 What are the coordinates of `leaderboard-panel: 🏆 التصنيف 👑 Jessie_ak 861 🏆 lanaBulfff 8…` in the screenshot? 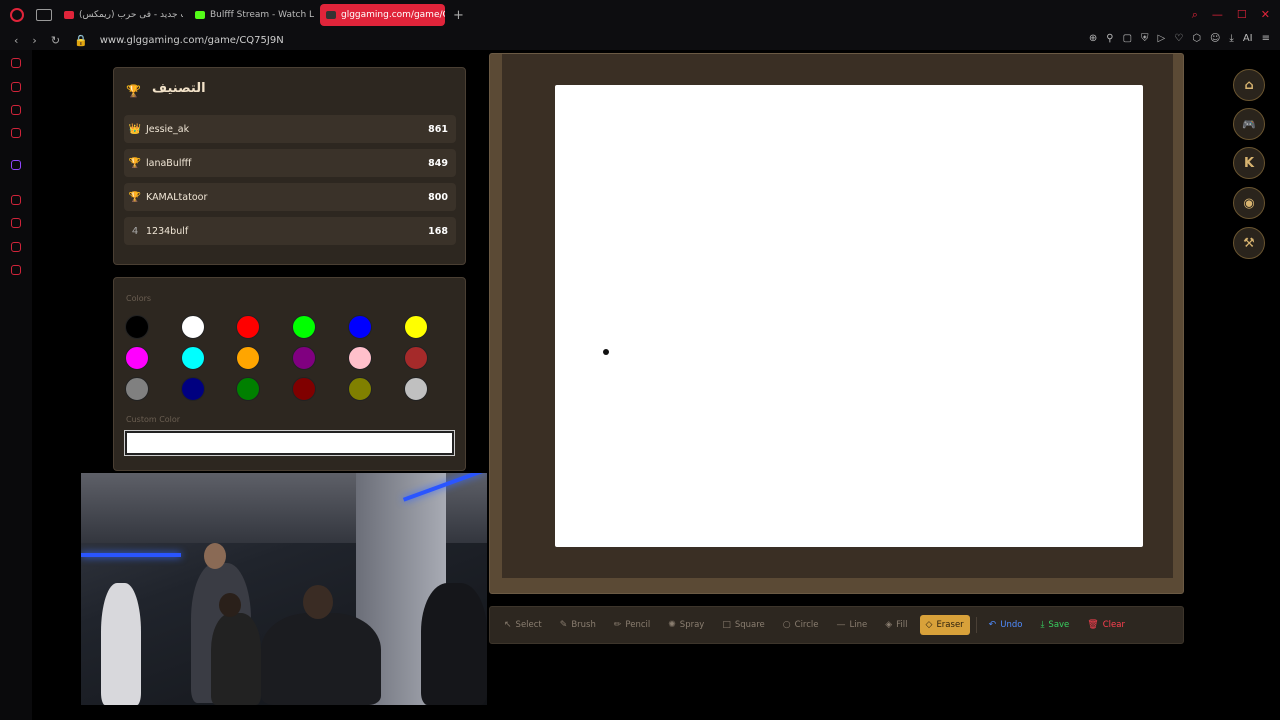 It's located at (289, 166).